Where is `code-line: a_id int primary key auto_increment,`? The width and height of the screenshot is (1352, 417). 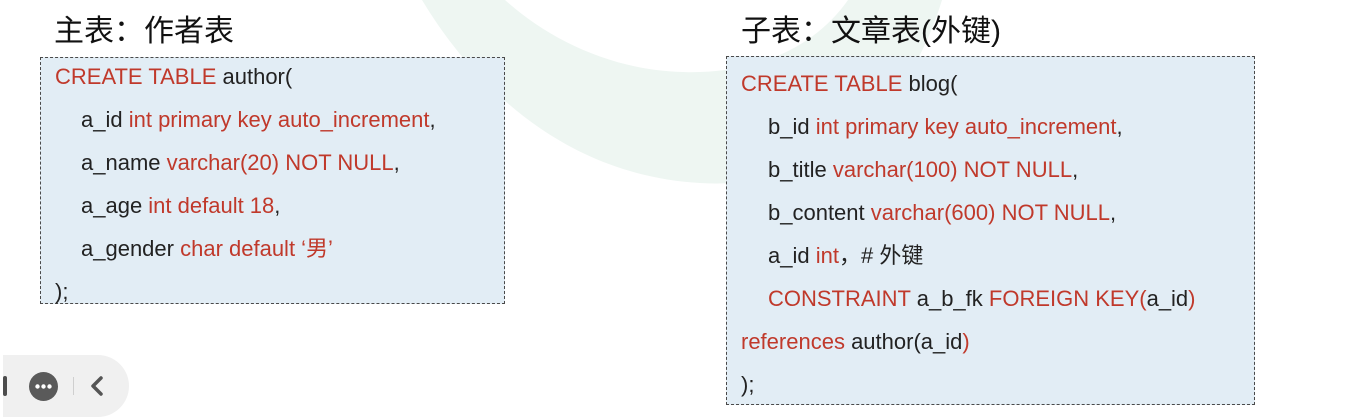 code-line: a_id int primary key auto_increment, is located at coordinates (258, 120).